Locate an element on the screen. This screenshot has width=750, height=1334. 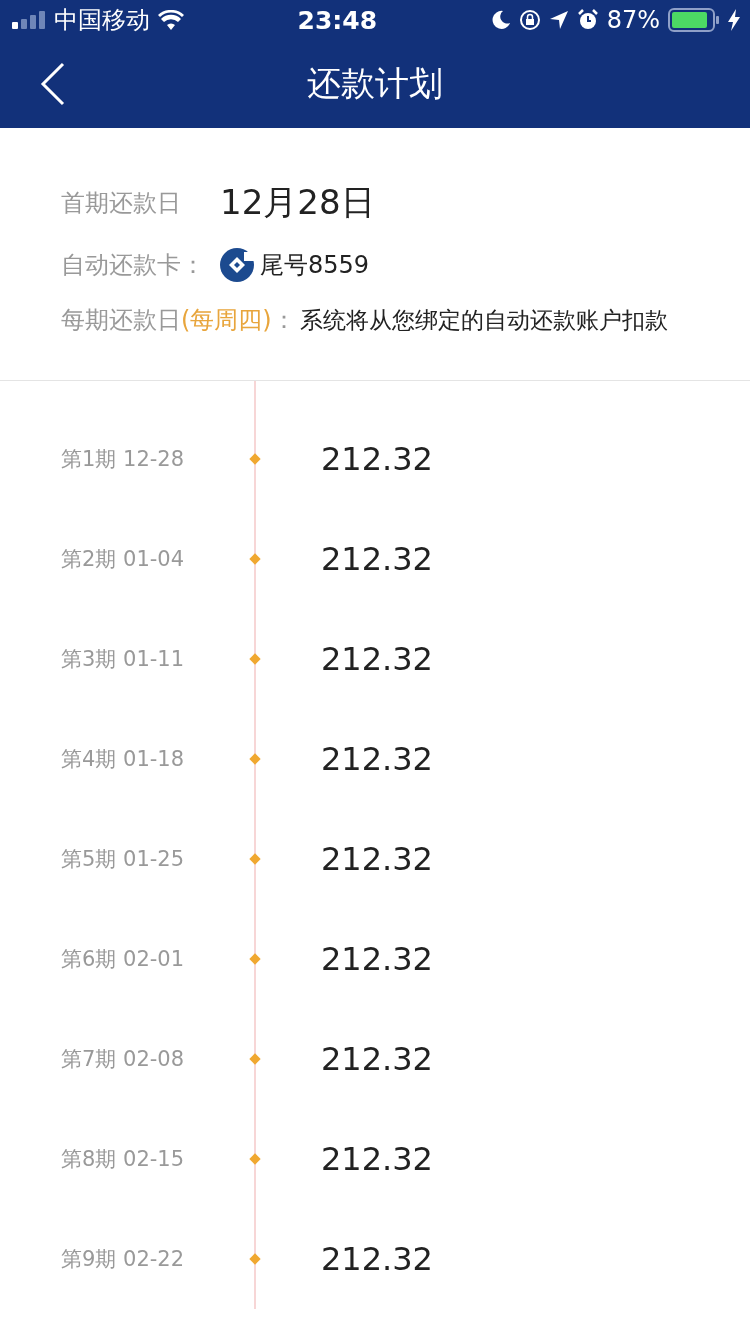
period-date: 第7期 02-08 is located at coordinates (123, 1059).